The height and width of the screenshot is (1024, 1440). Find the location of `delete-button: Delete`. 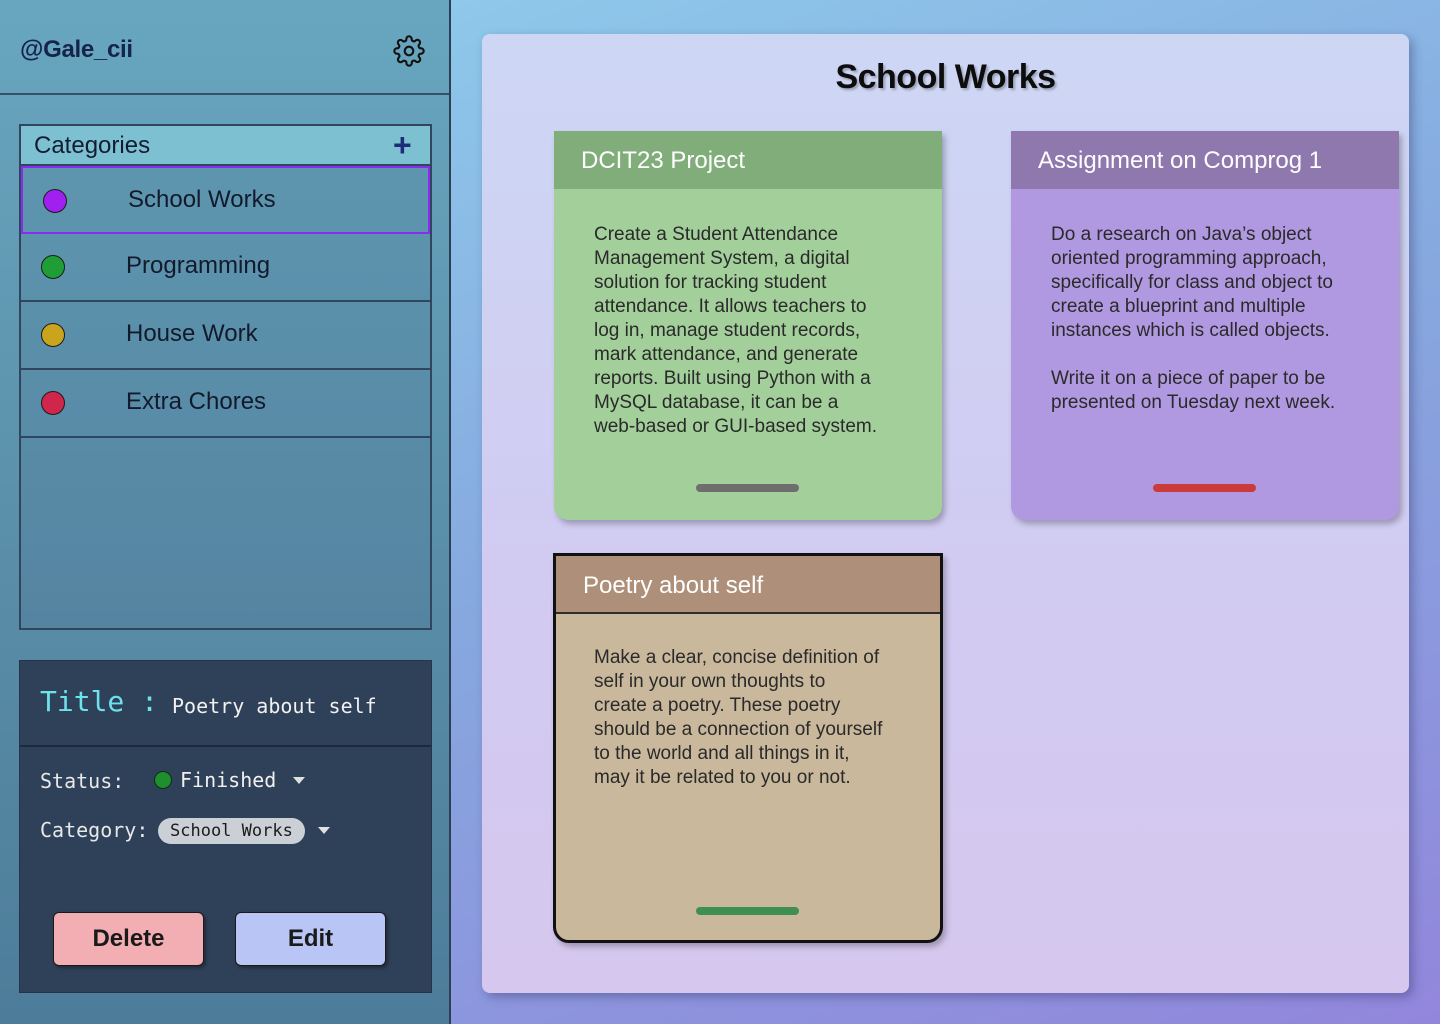

delete-button: Delete is located at coordinates (128, 939).